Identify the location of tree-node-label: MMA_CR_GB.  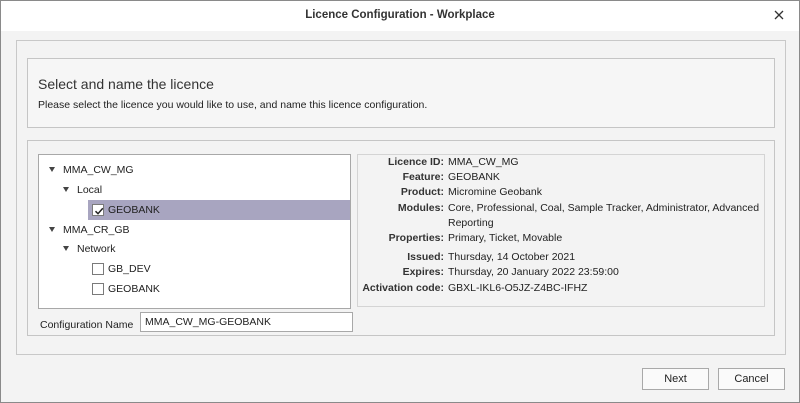
(96, 230).